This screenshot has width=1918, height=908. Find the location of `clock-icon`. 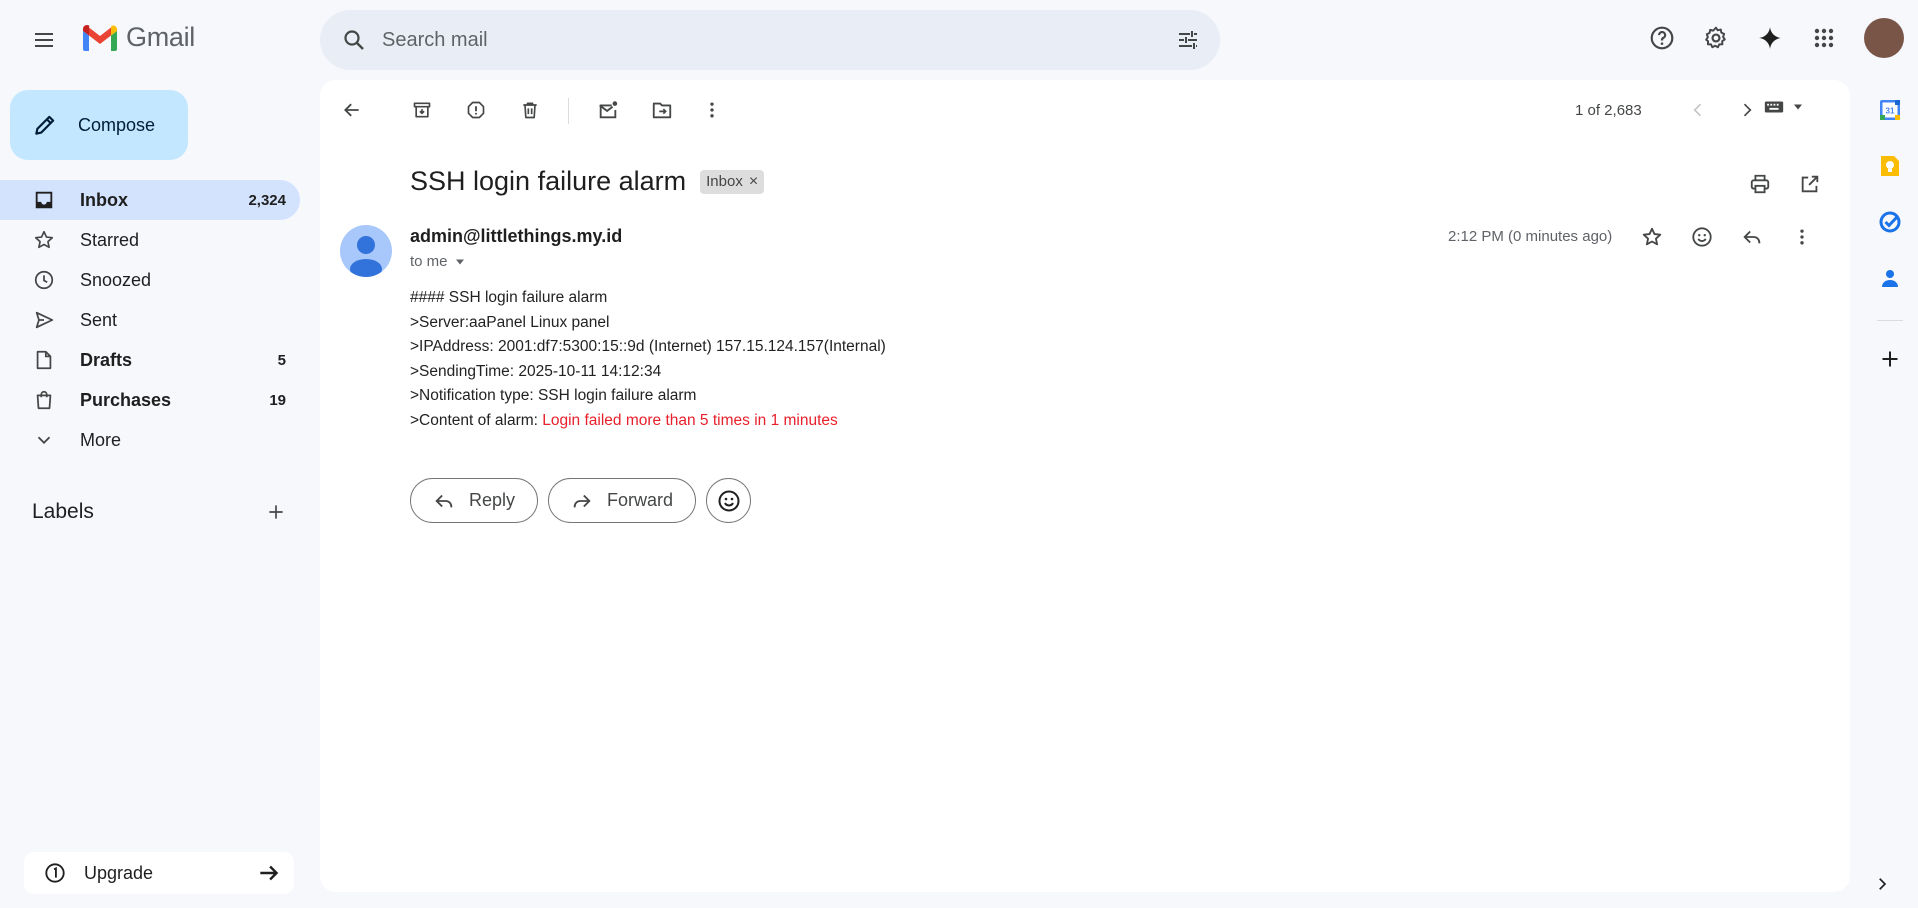

clock-icon is located at coordinates (44, 280).